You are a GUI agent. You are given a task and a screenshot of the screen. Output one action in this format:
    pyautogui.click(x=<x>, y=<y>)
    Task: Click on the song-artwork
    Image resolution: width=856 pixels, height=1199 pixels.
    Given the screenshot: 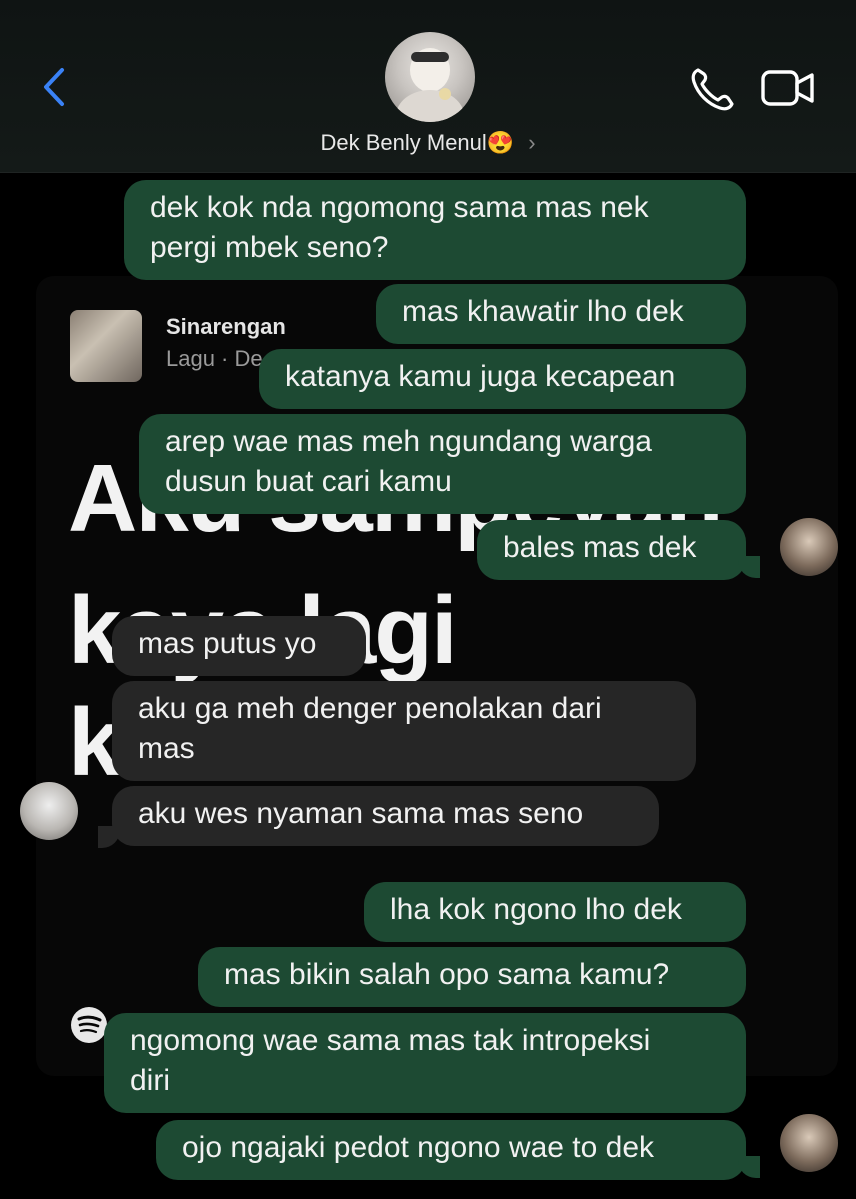 What is the action you would take?
    pyautogui.click(x=106, y=346)
    